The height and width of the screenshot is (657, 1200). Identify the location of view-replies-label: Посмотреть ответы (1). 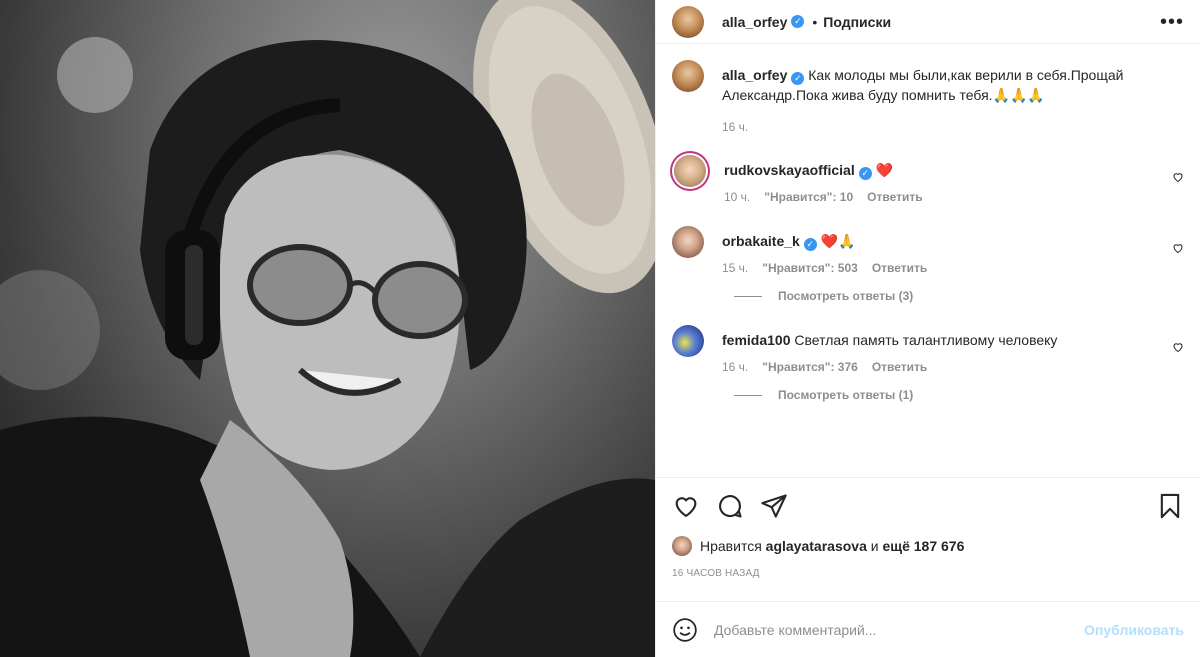
(845, 395).